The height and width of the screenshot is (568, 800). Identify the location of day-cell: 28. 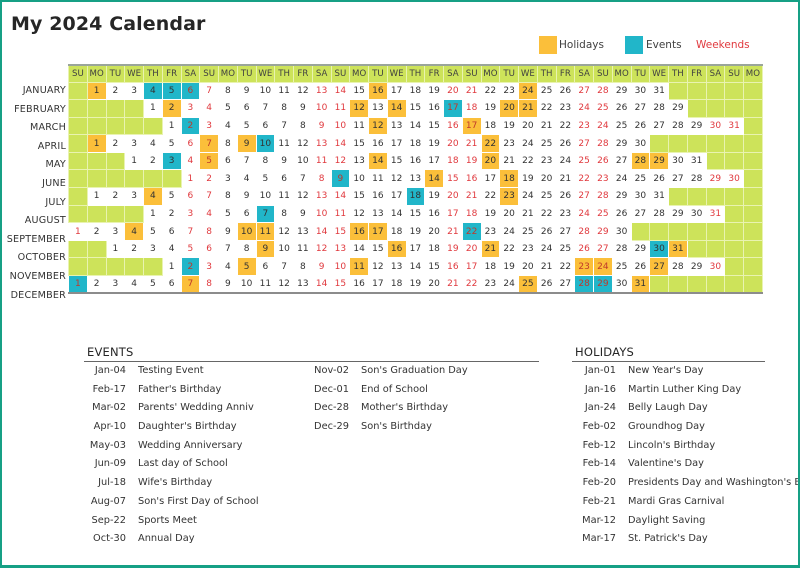
(621, 249).